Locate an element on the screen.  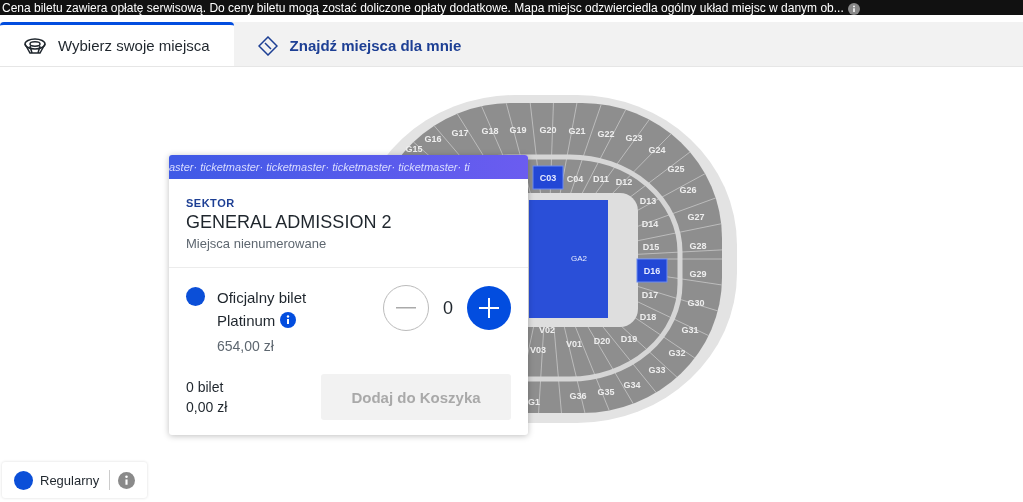
section-label: V03 is located at coordinates (538, 350).